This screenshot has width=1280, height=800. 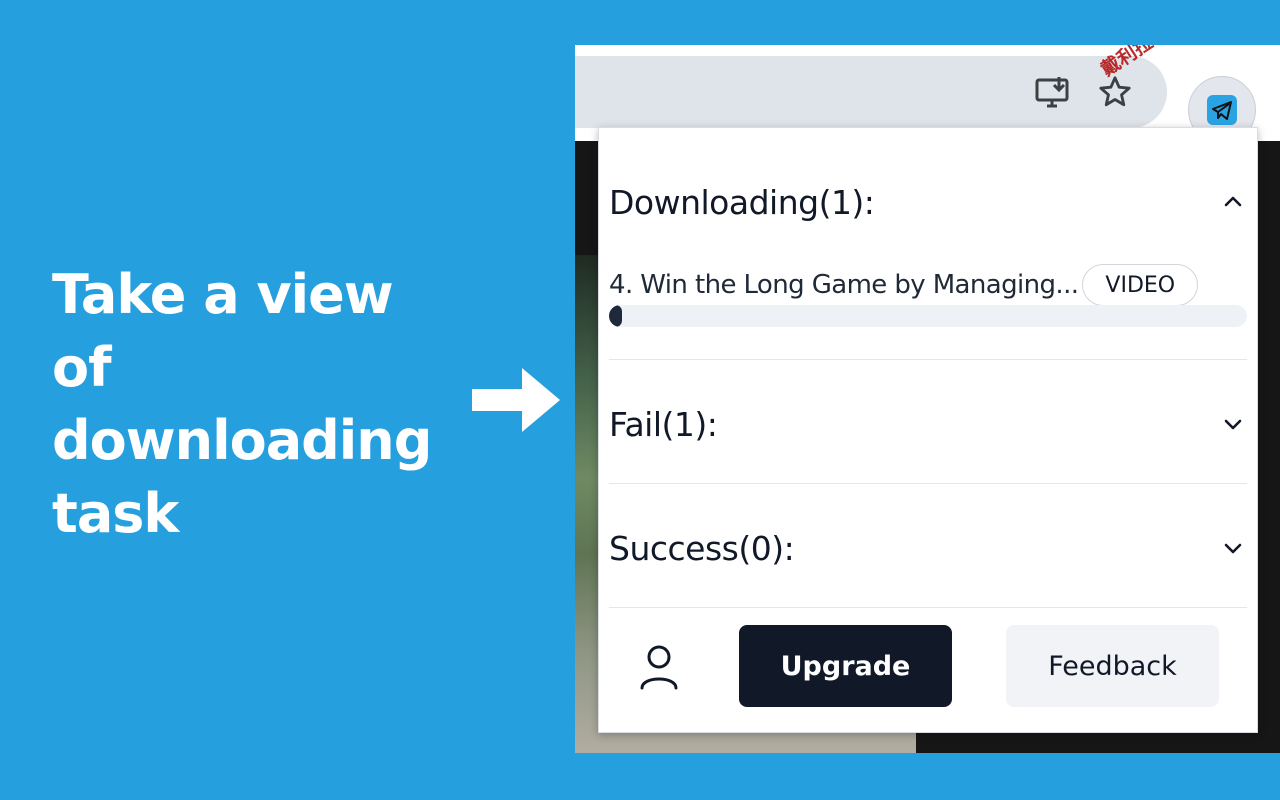 I want to click on chevron-up-icon, so click(x=1233, y=202).